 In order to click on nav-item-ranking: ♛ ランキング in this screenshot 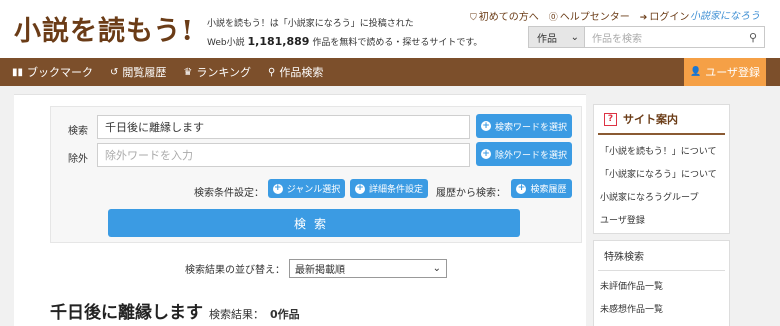, I will do `click(217, 72)`.